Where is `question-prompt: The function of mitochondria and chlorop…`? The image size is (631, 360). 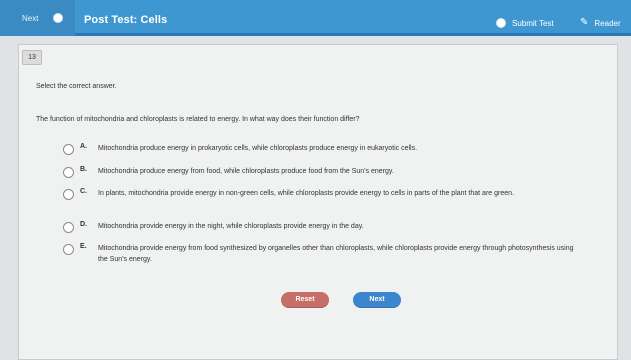 question-prompt: The function of mitochondria and chlorop… is located at coordinates (198, 119).